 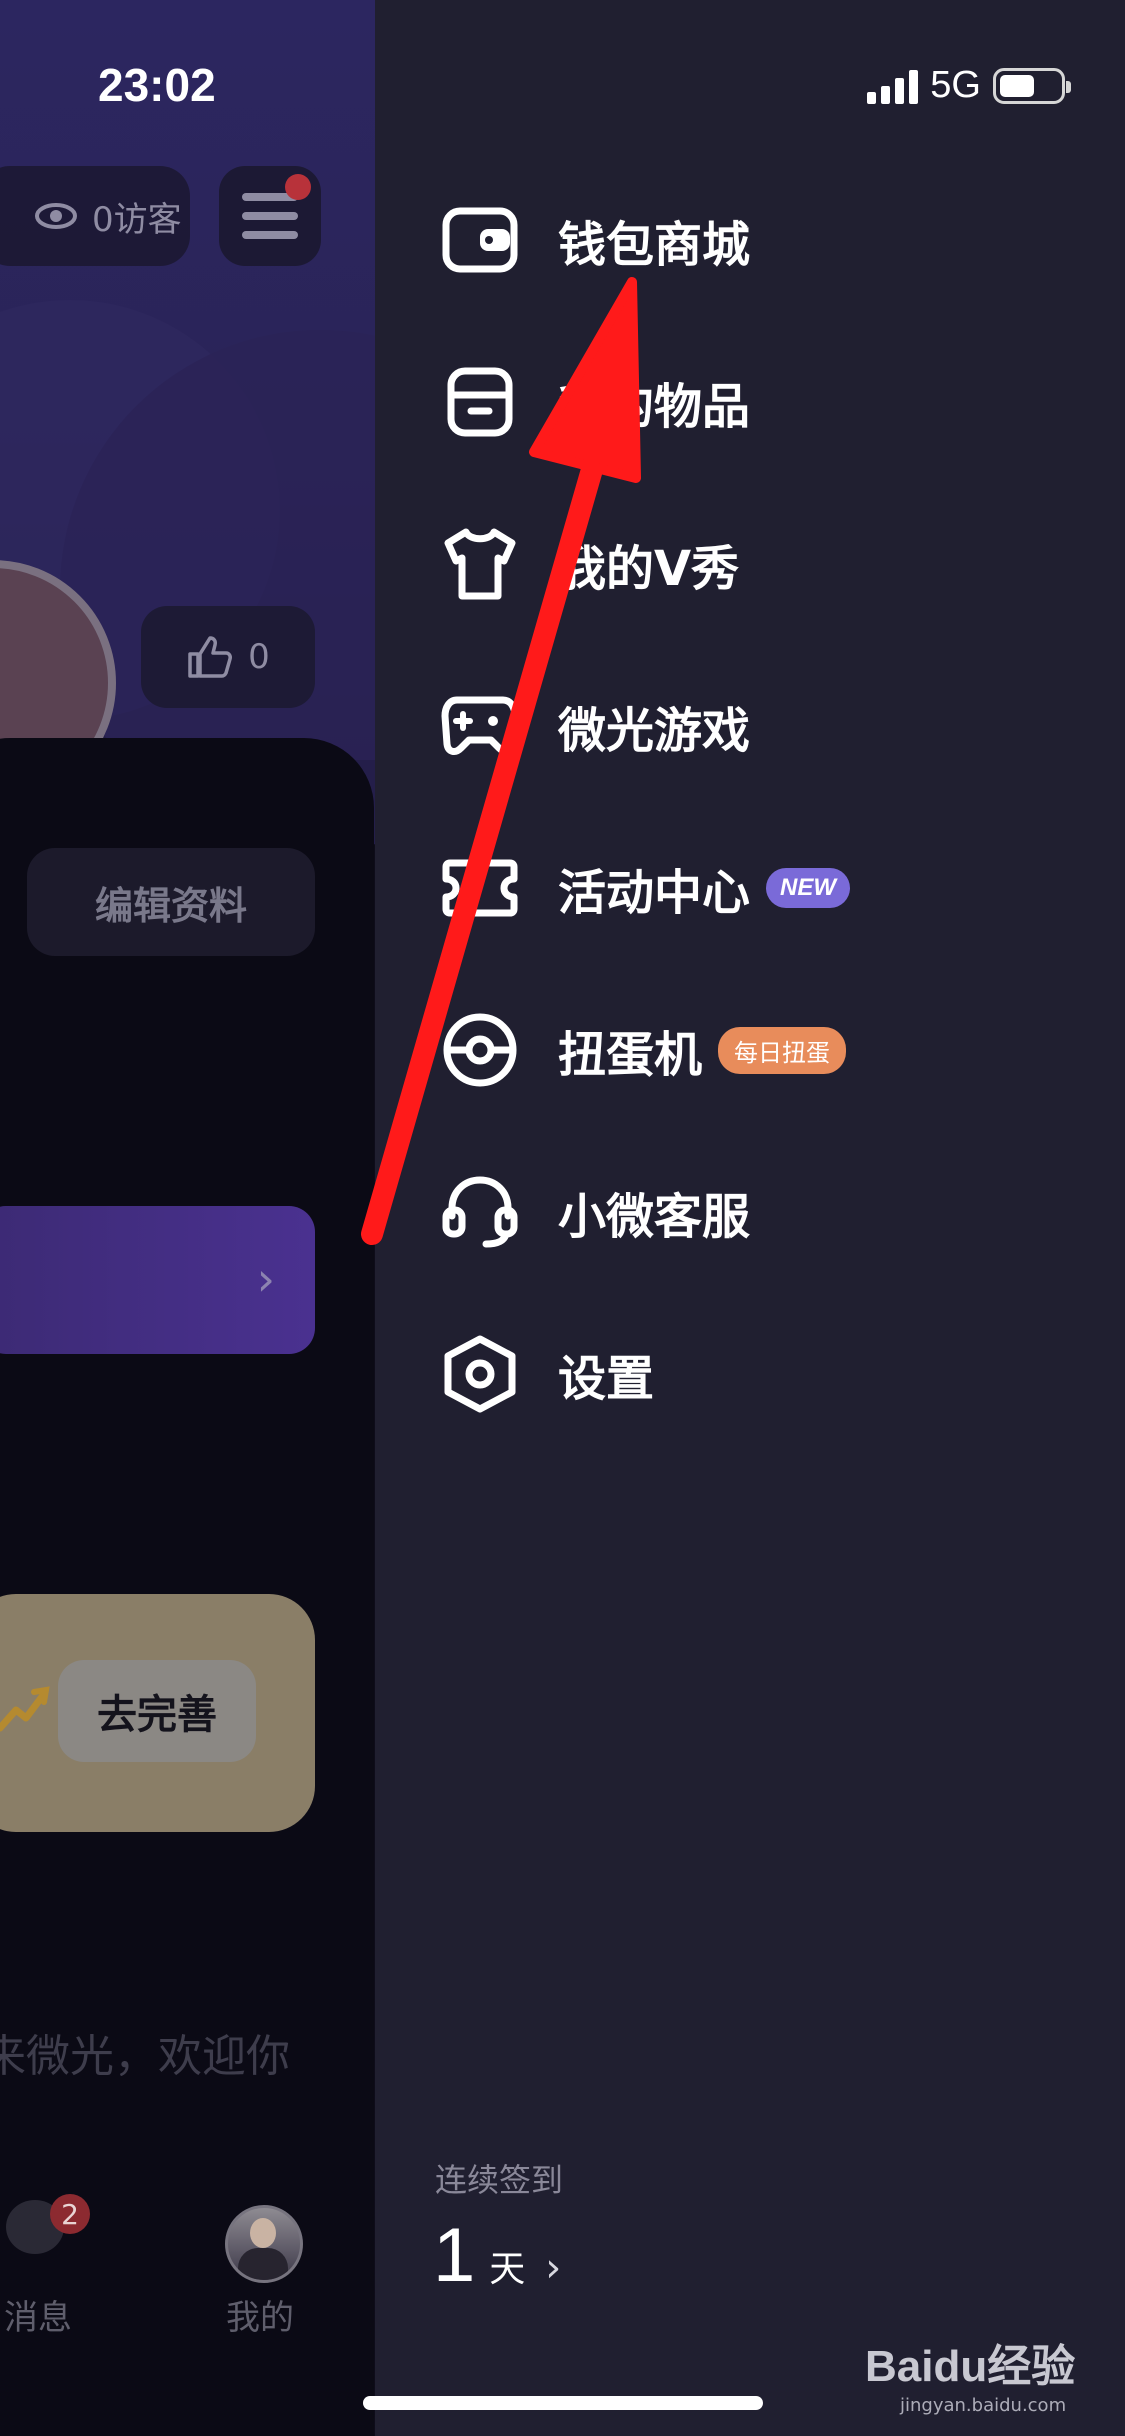 I want to click on edit-profile-button: 编辑资料, so click(x=171, y=902).